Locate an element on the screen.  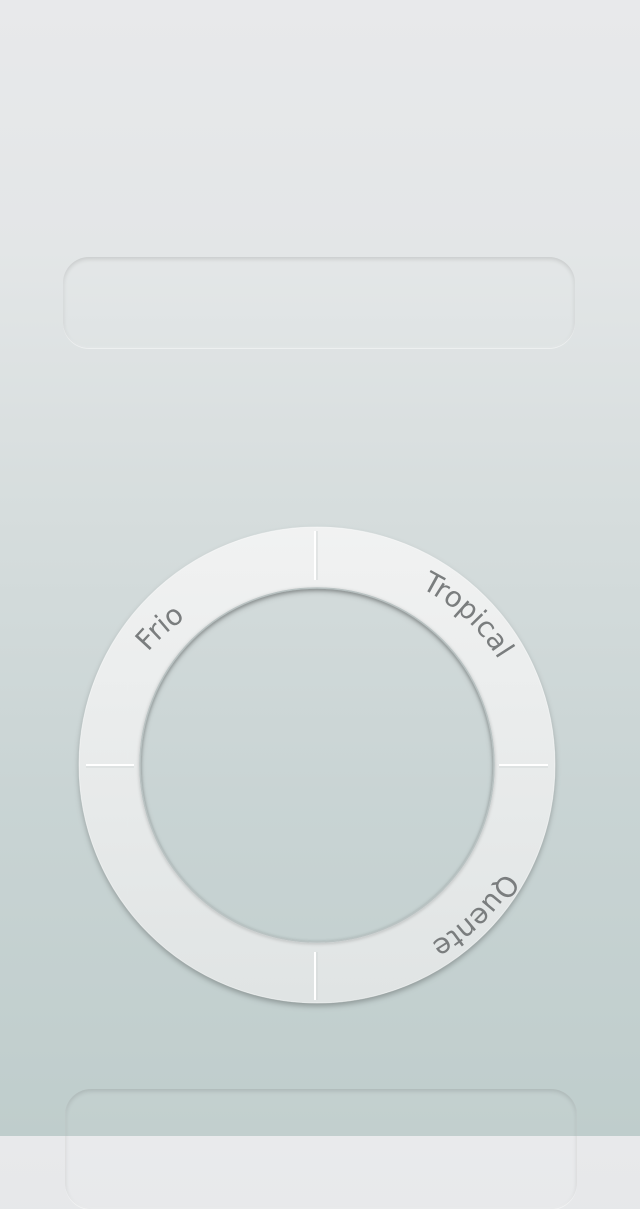
bottom-panel is located at coordinates (321, 1149).